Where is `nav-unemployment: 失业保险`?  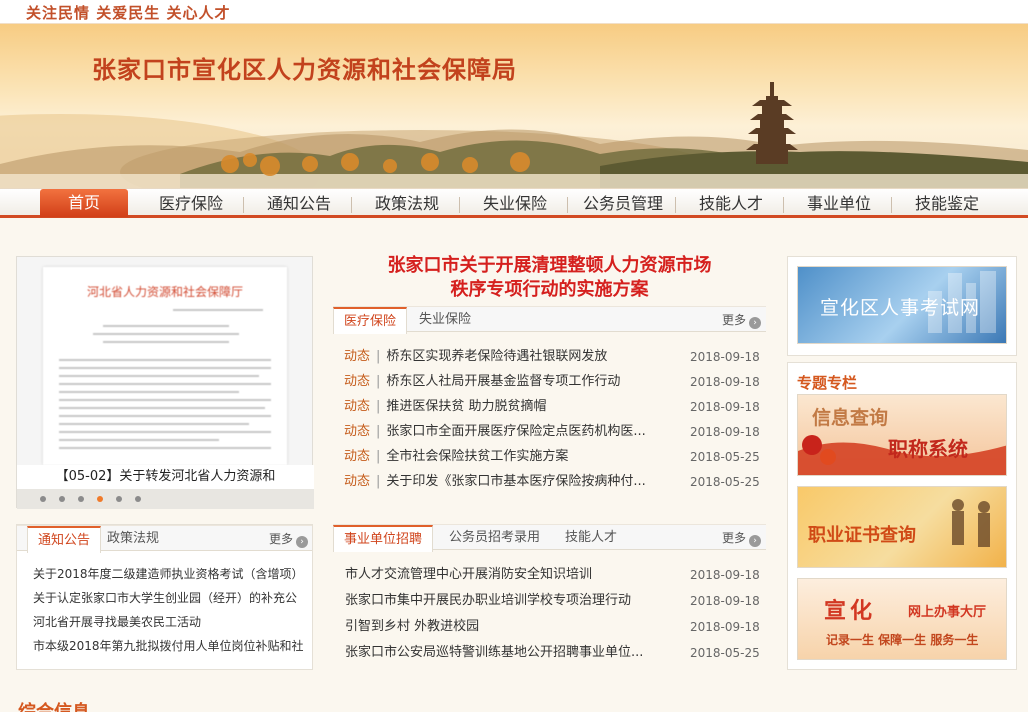
nav-unemployment: 失业保险 is located at coordinates (515, 204).